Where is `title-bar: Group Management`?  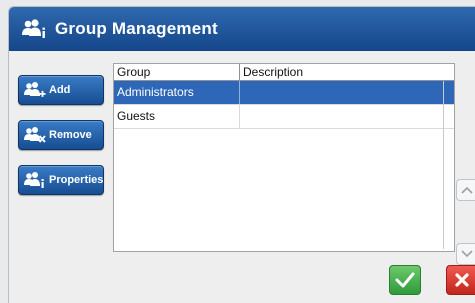 title-bar: Group Management is located at coordinates (242, 29).